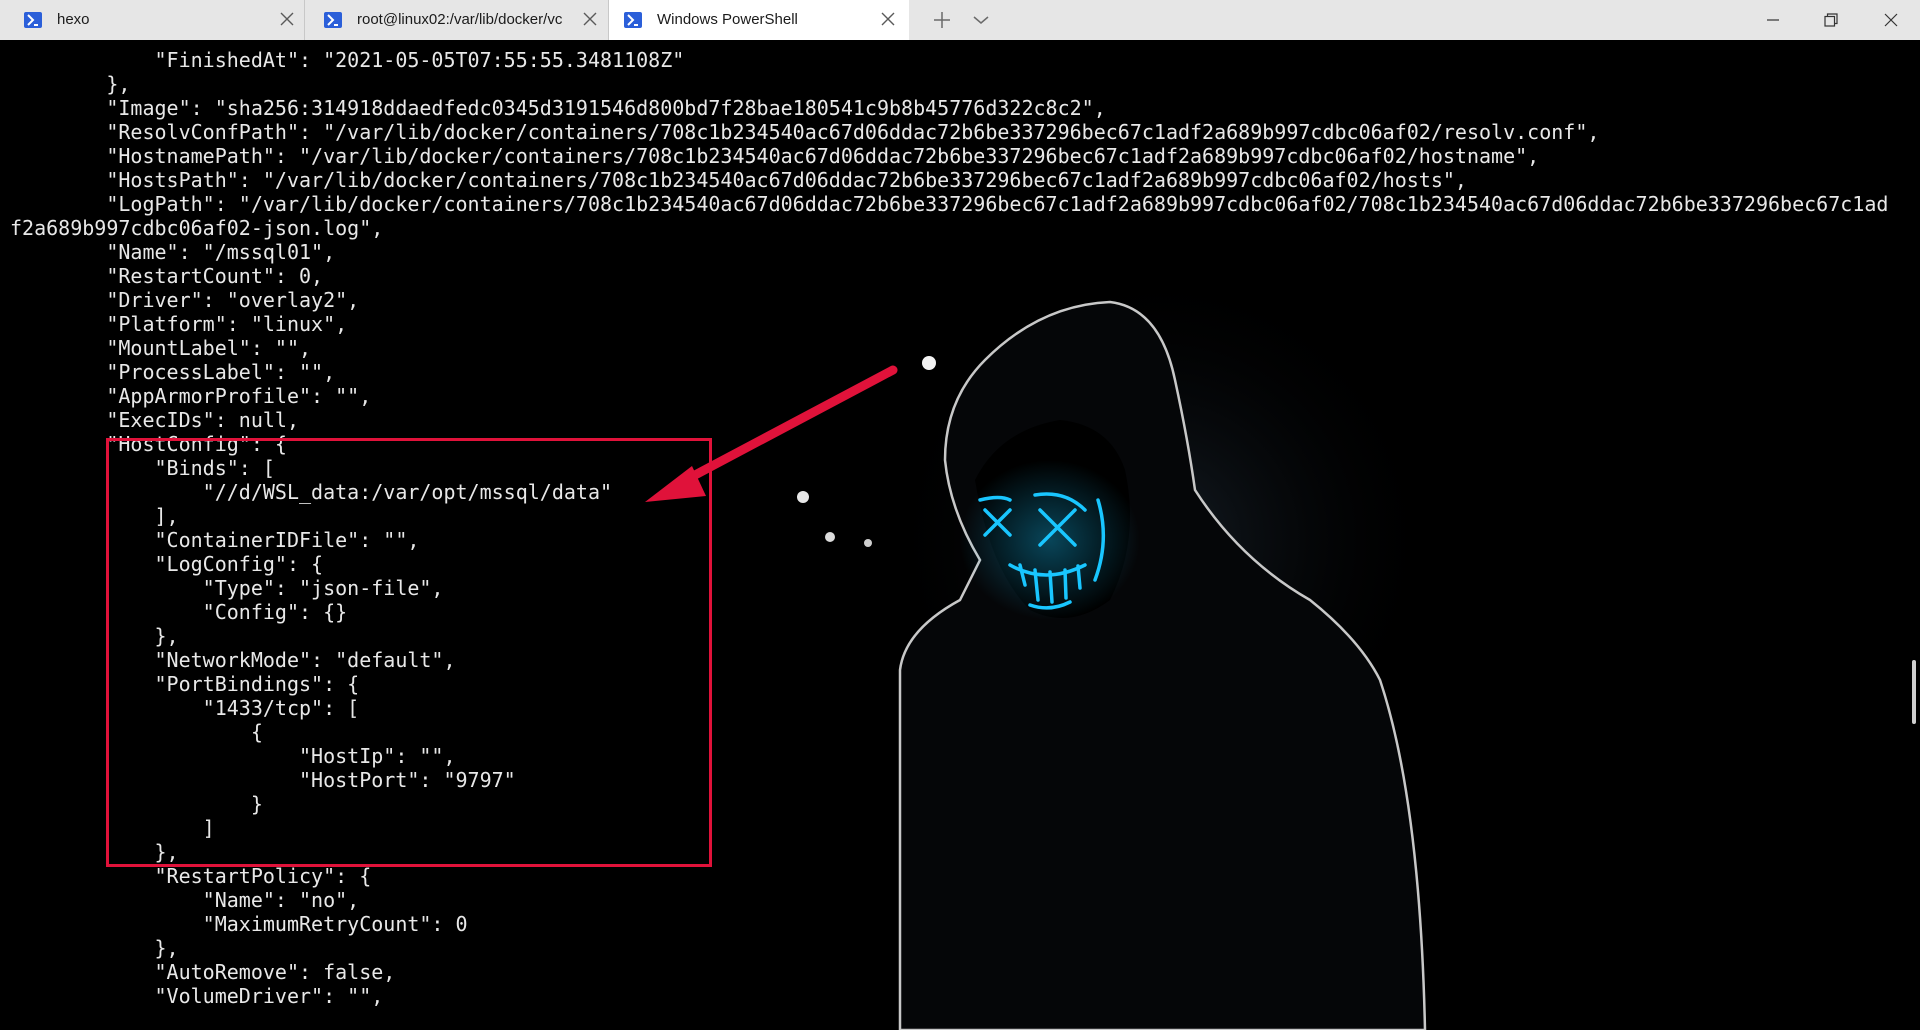 The image size is (1920, 1030). I want to click on chevron-down-icon, so click(981, 20).